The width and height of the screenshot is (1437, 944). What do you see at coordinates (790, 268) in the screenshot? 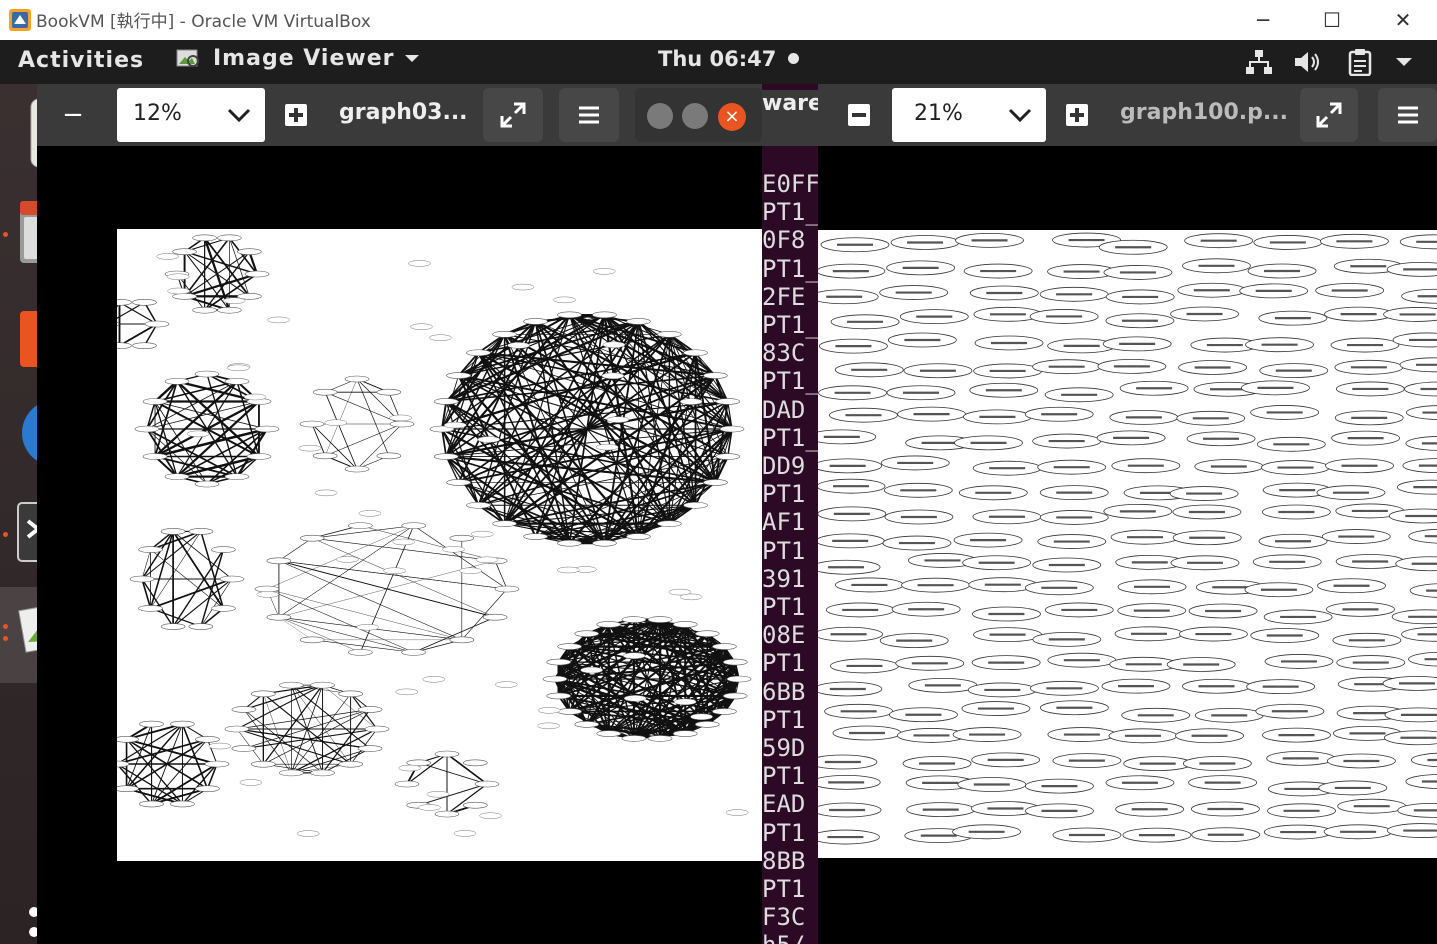
I see `terminal-line: PT1_` at bounding box center [790, 268].